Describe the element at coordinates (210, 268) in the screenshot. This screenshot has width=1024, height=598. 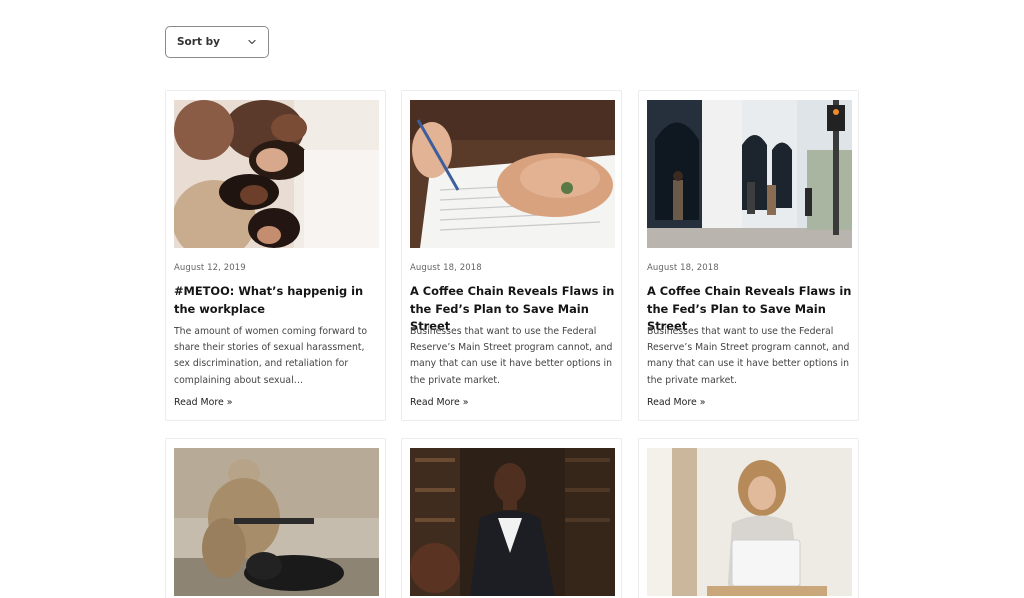
I see `post-date: August 12, 2019` at that location.